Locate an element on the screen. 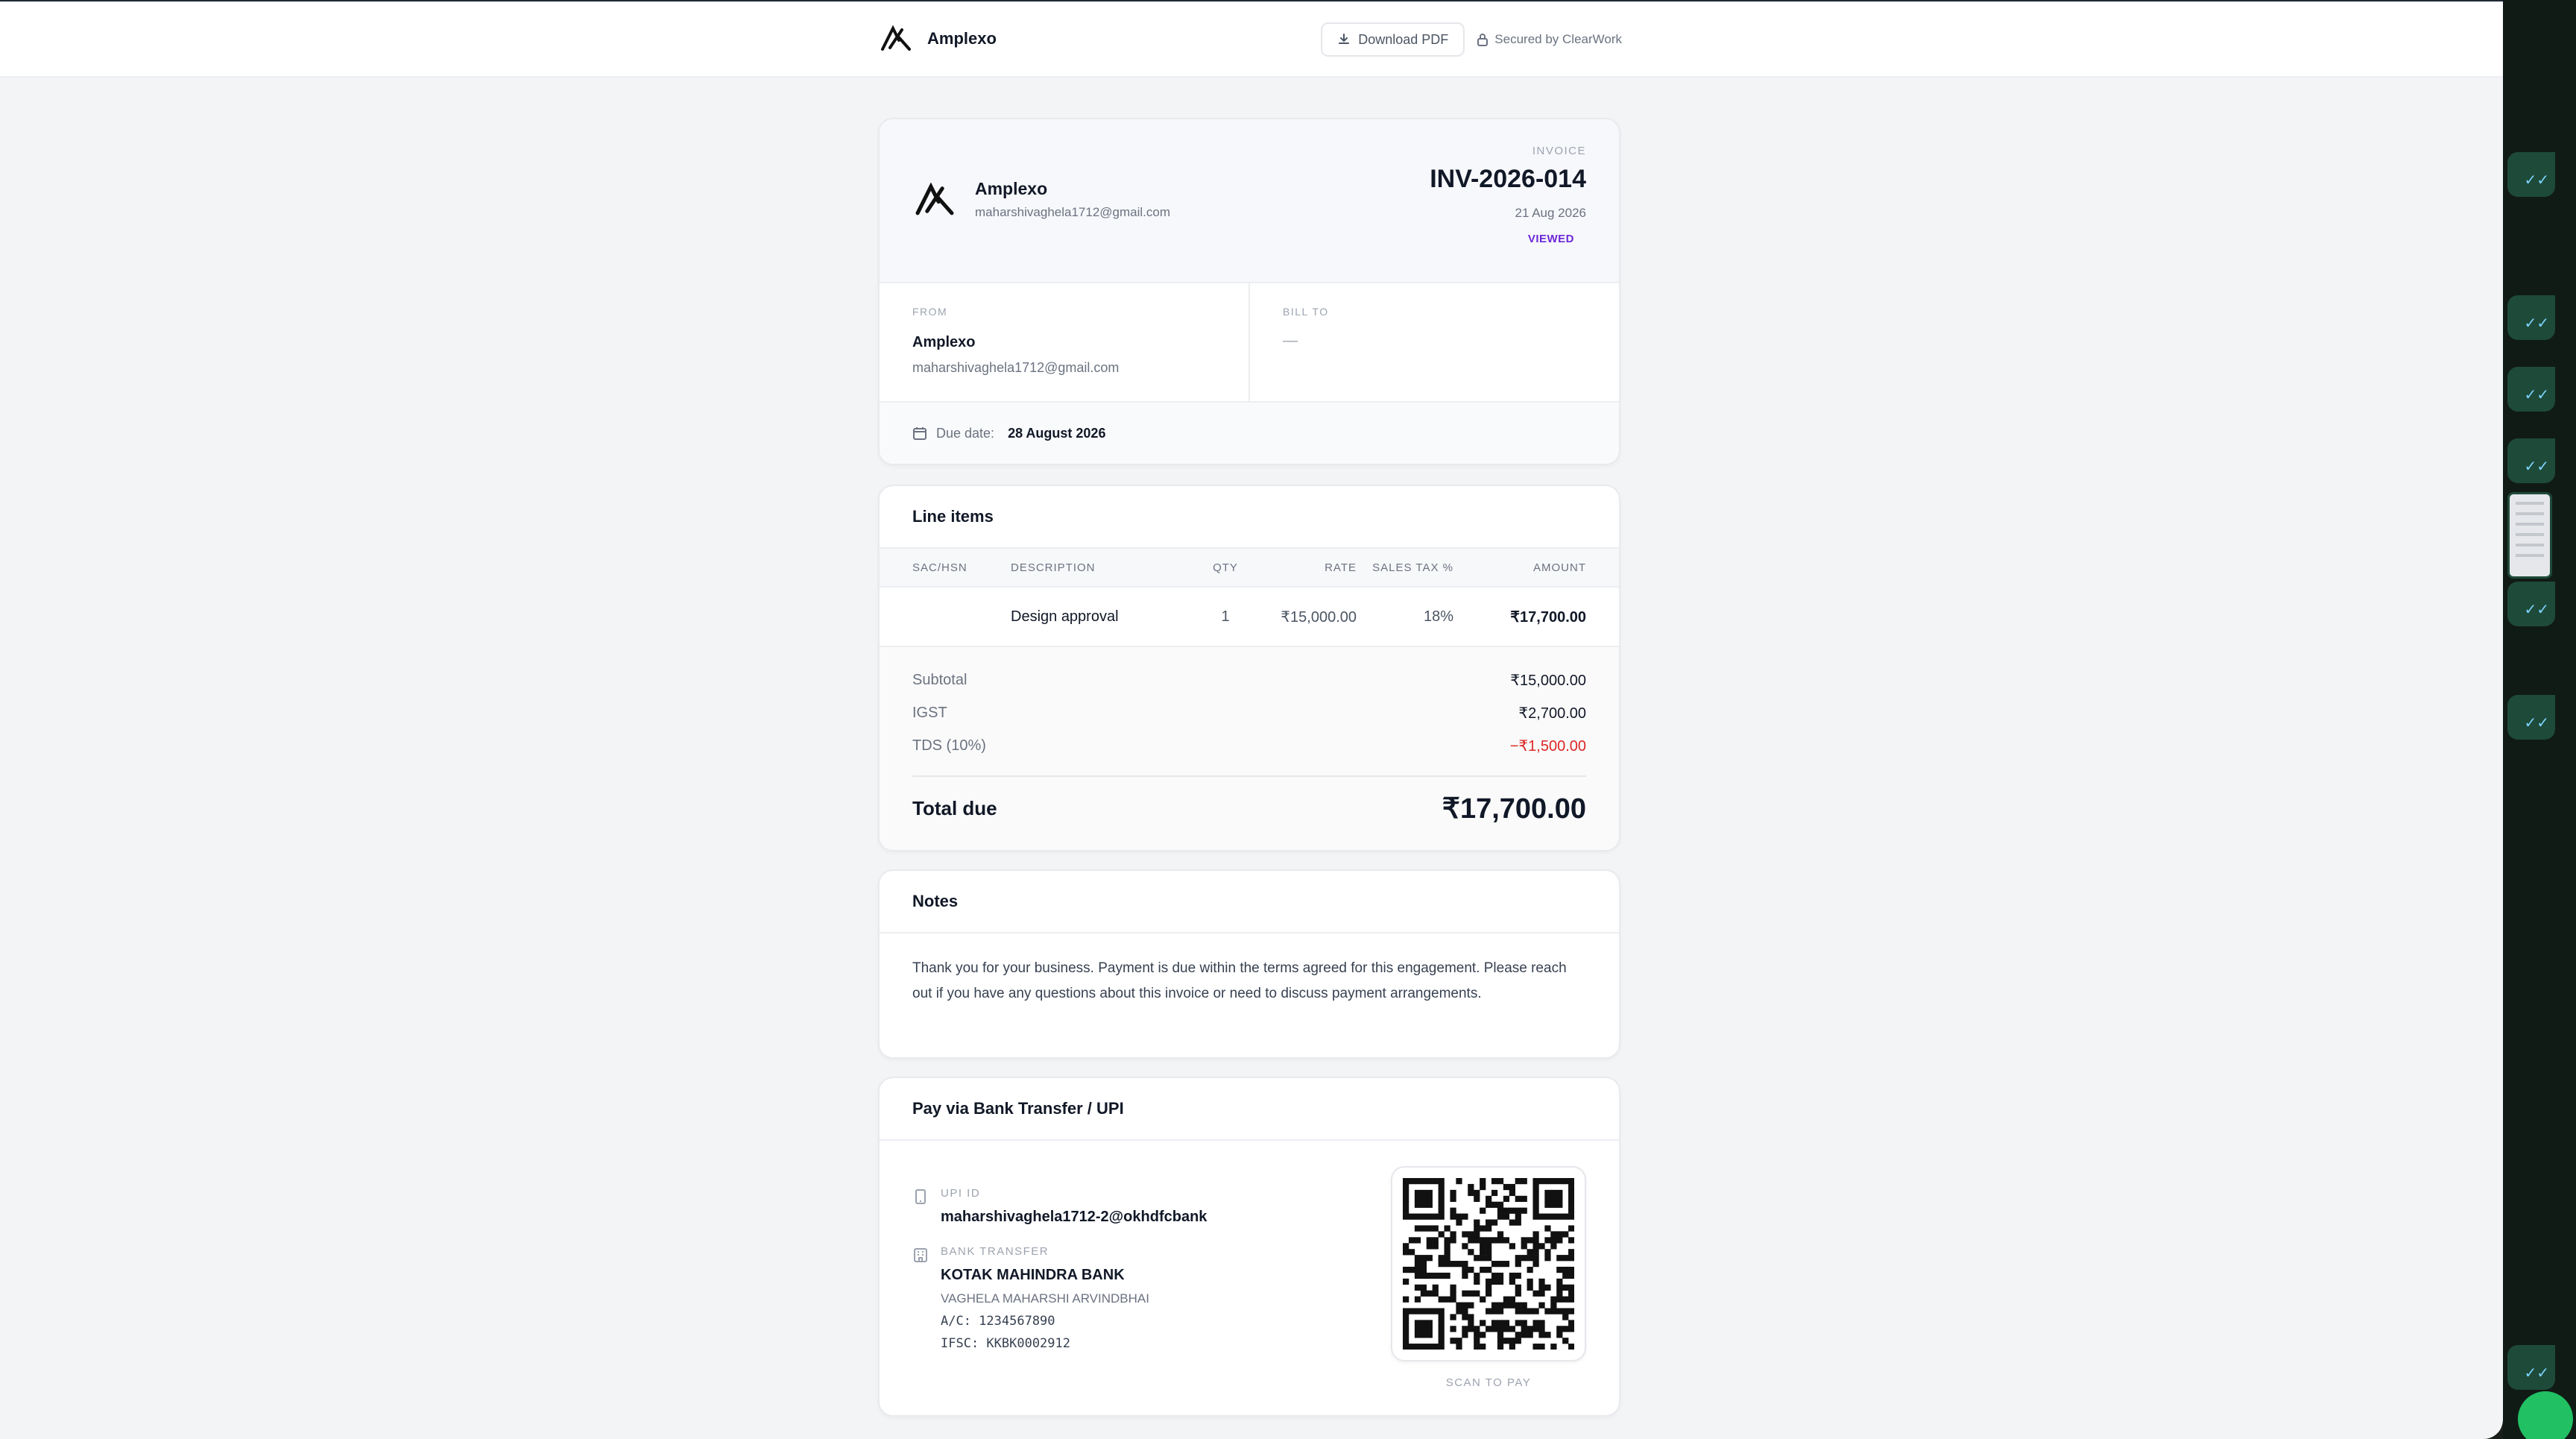  document-thumbnail is located at coordinates (2529, 535).